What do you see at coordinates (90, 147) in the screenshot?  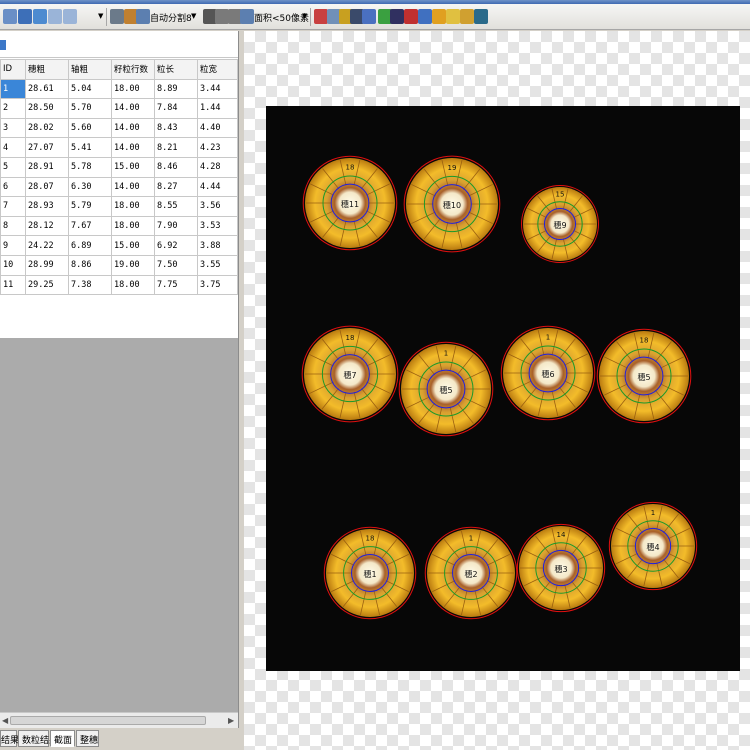 I see `table-cell: 5.41` at bounding box center [90, 147].